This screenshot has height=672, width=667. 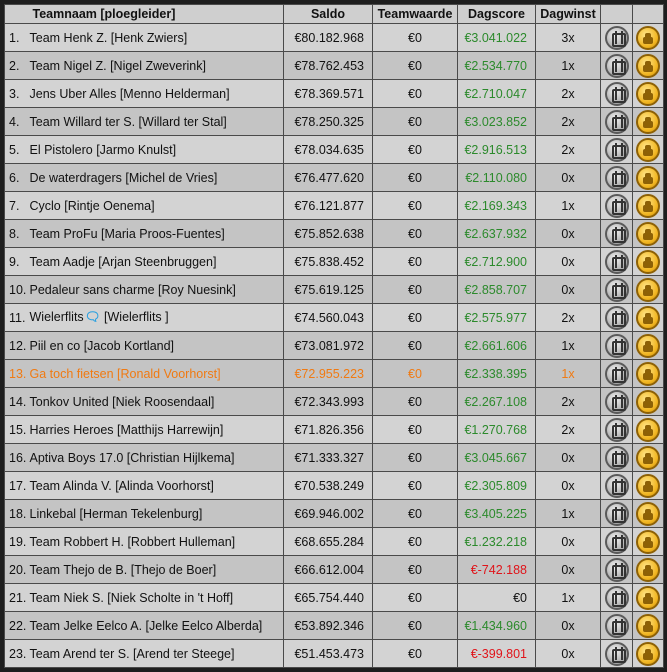 What do you see at coordinates (156, 317) in the screenshot?
I see `team-name-cell: Wielerflits🗨 [Wielerflits ]` at bounding box center [156, 317].